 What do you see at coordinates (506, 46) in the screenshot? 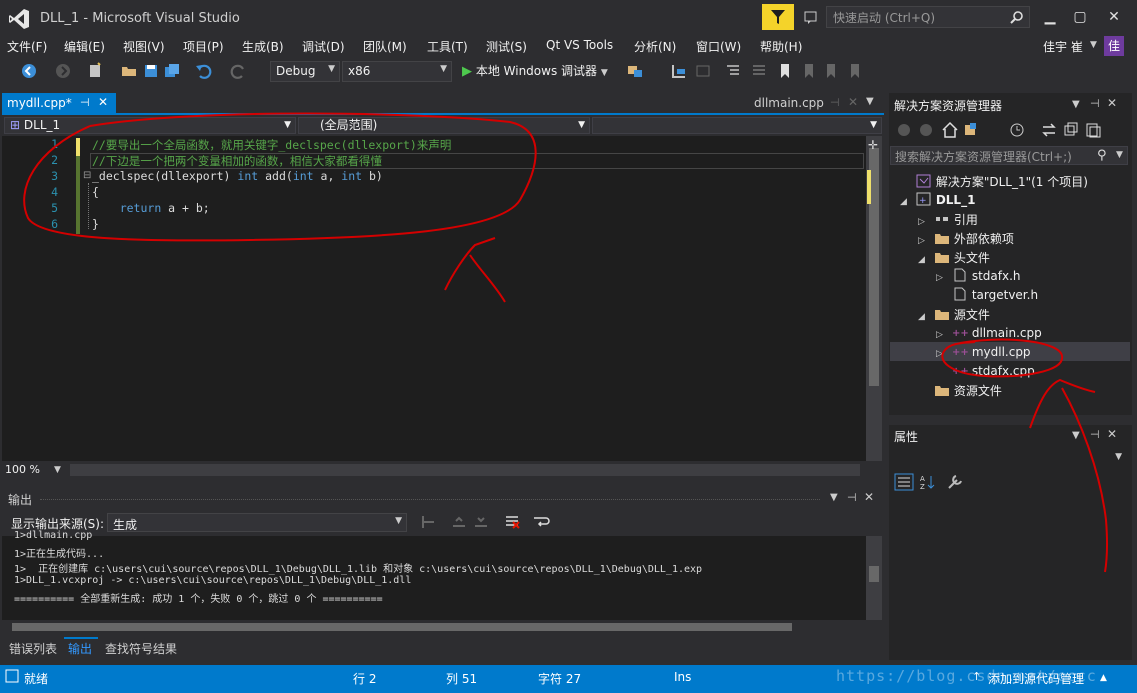
I see `menu-test: 测试(S)` at bounding box center [506, 46].